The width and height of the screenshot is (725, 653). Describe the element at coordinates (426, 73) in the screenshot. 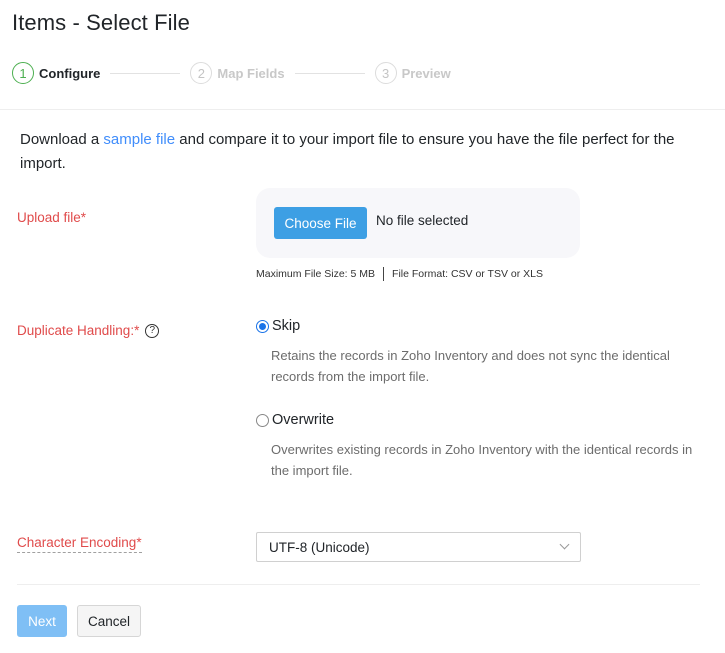

I see `step-label: Preview` at that location.